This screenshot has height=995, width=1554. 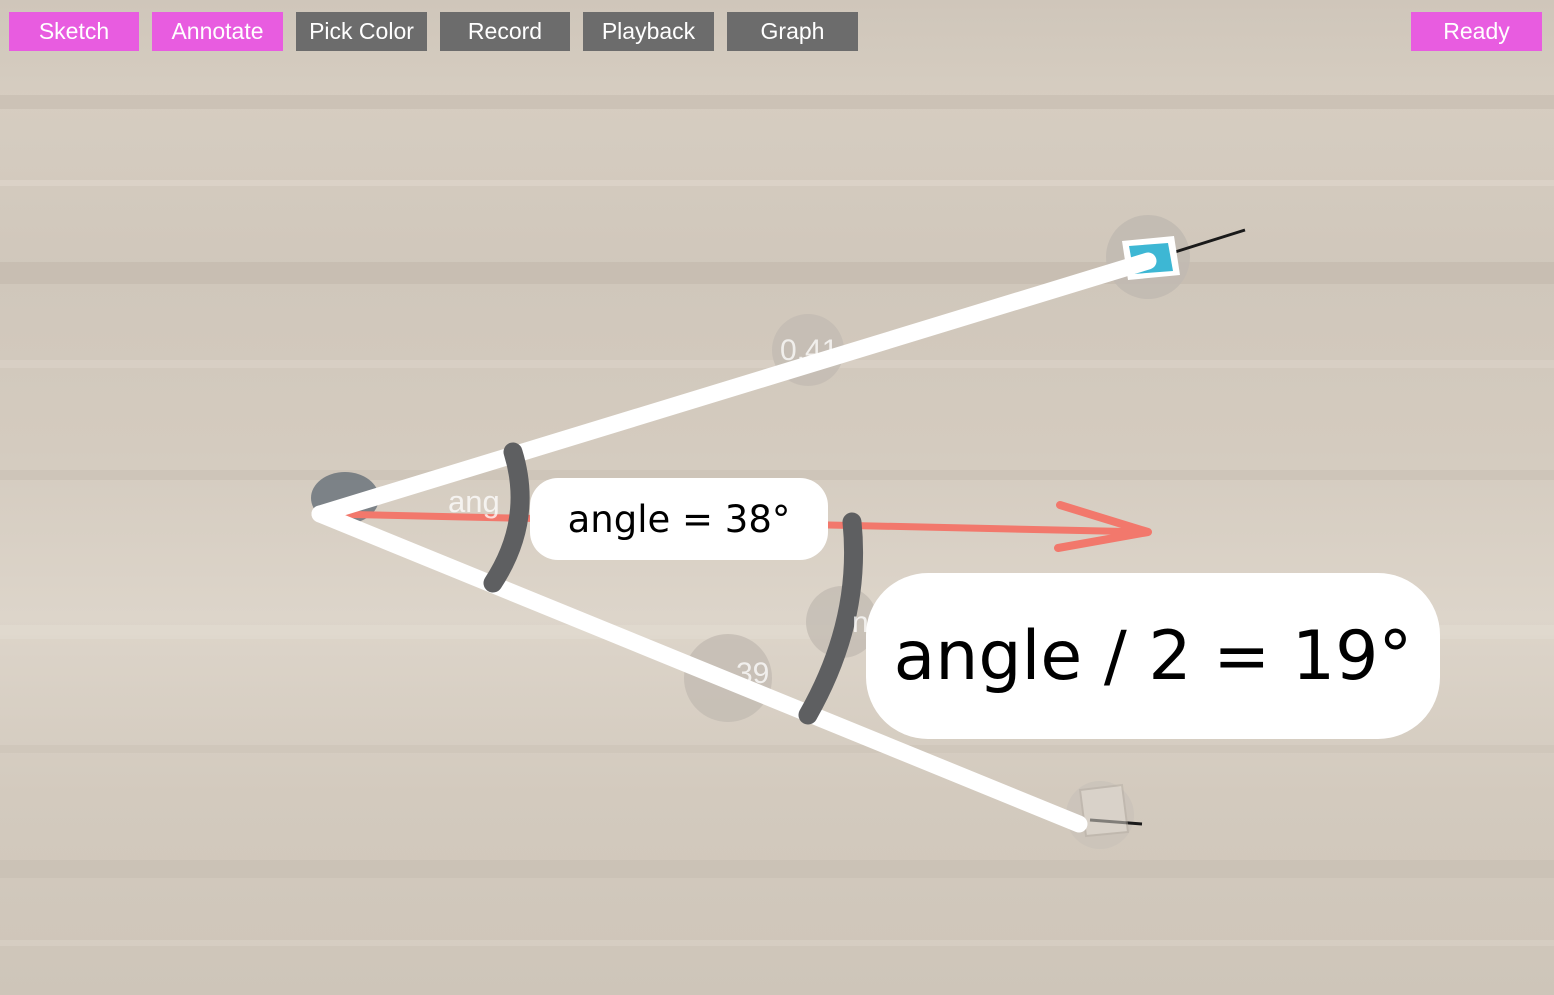 I want to click on sketch-button: Sketch, so click(x=74, y=31).